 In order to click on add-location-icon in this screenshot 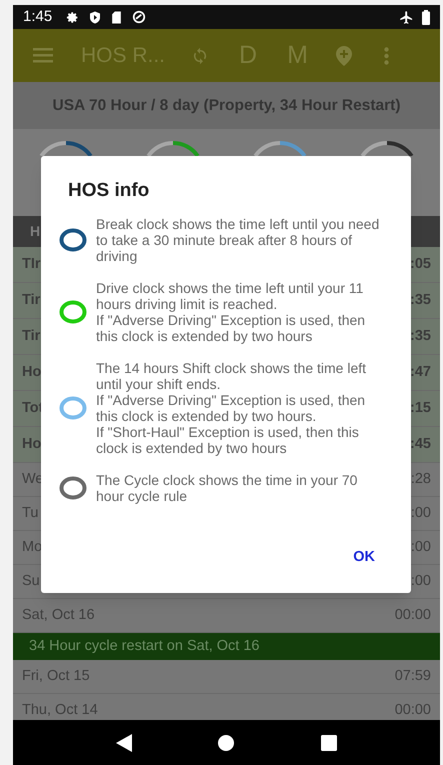, I will do `click(344, 56)`.